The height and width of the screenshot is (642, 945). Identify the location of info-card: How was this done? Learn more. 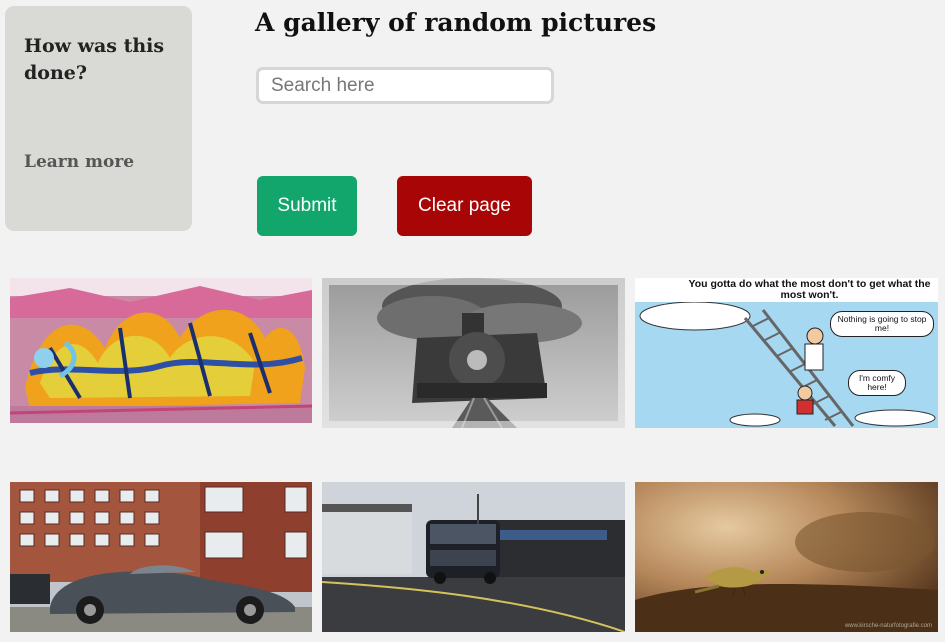
(98, 118).